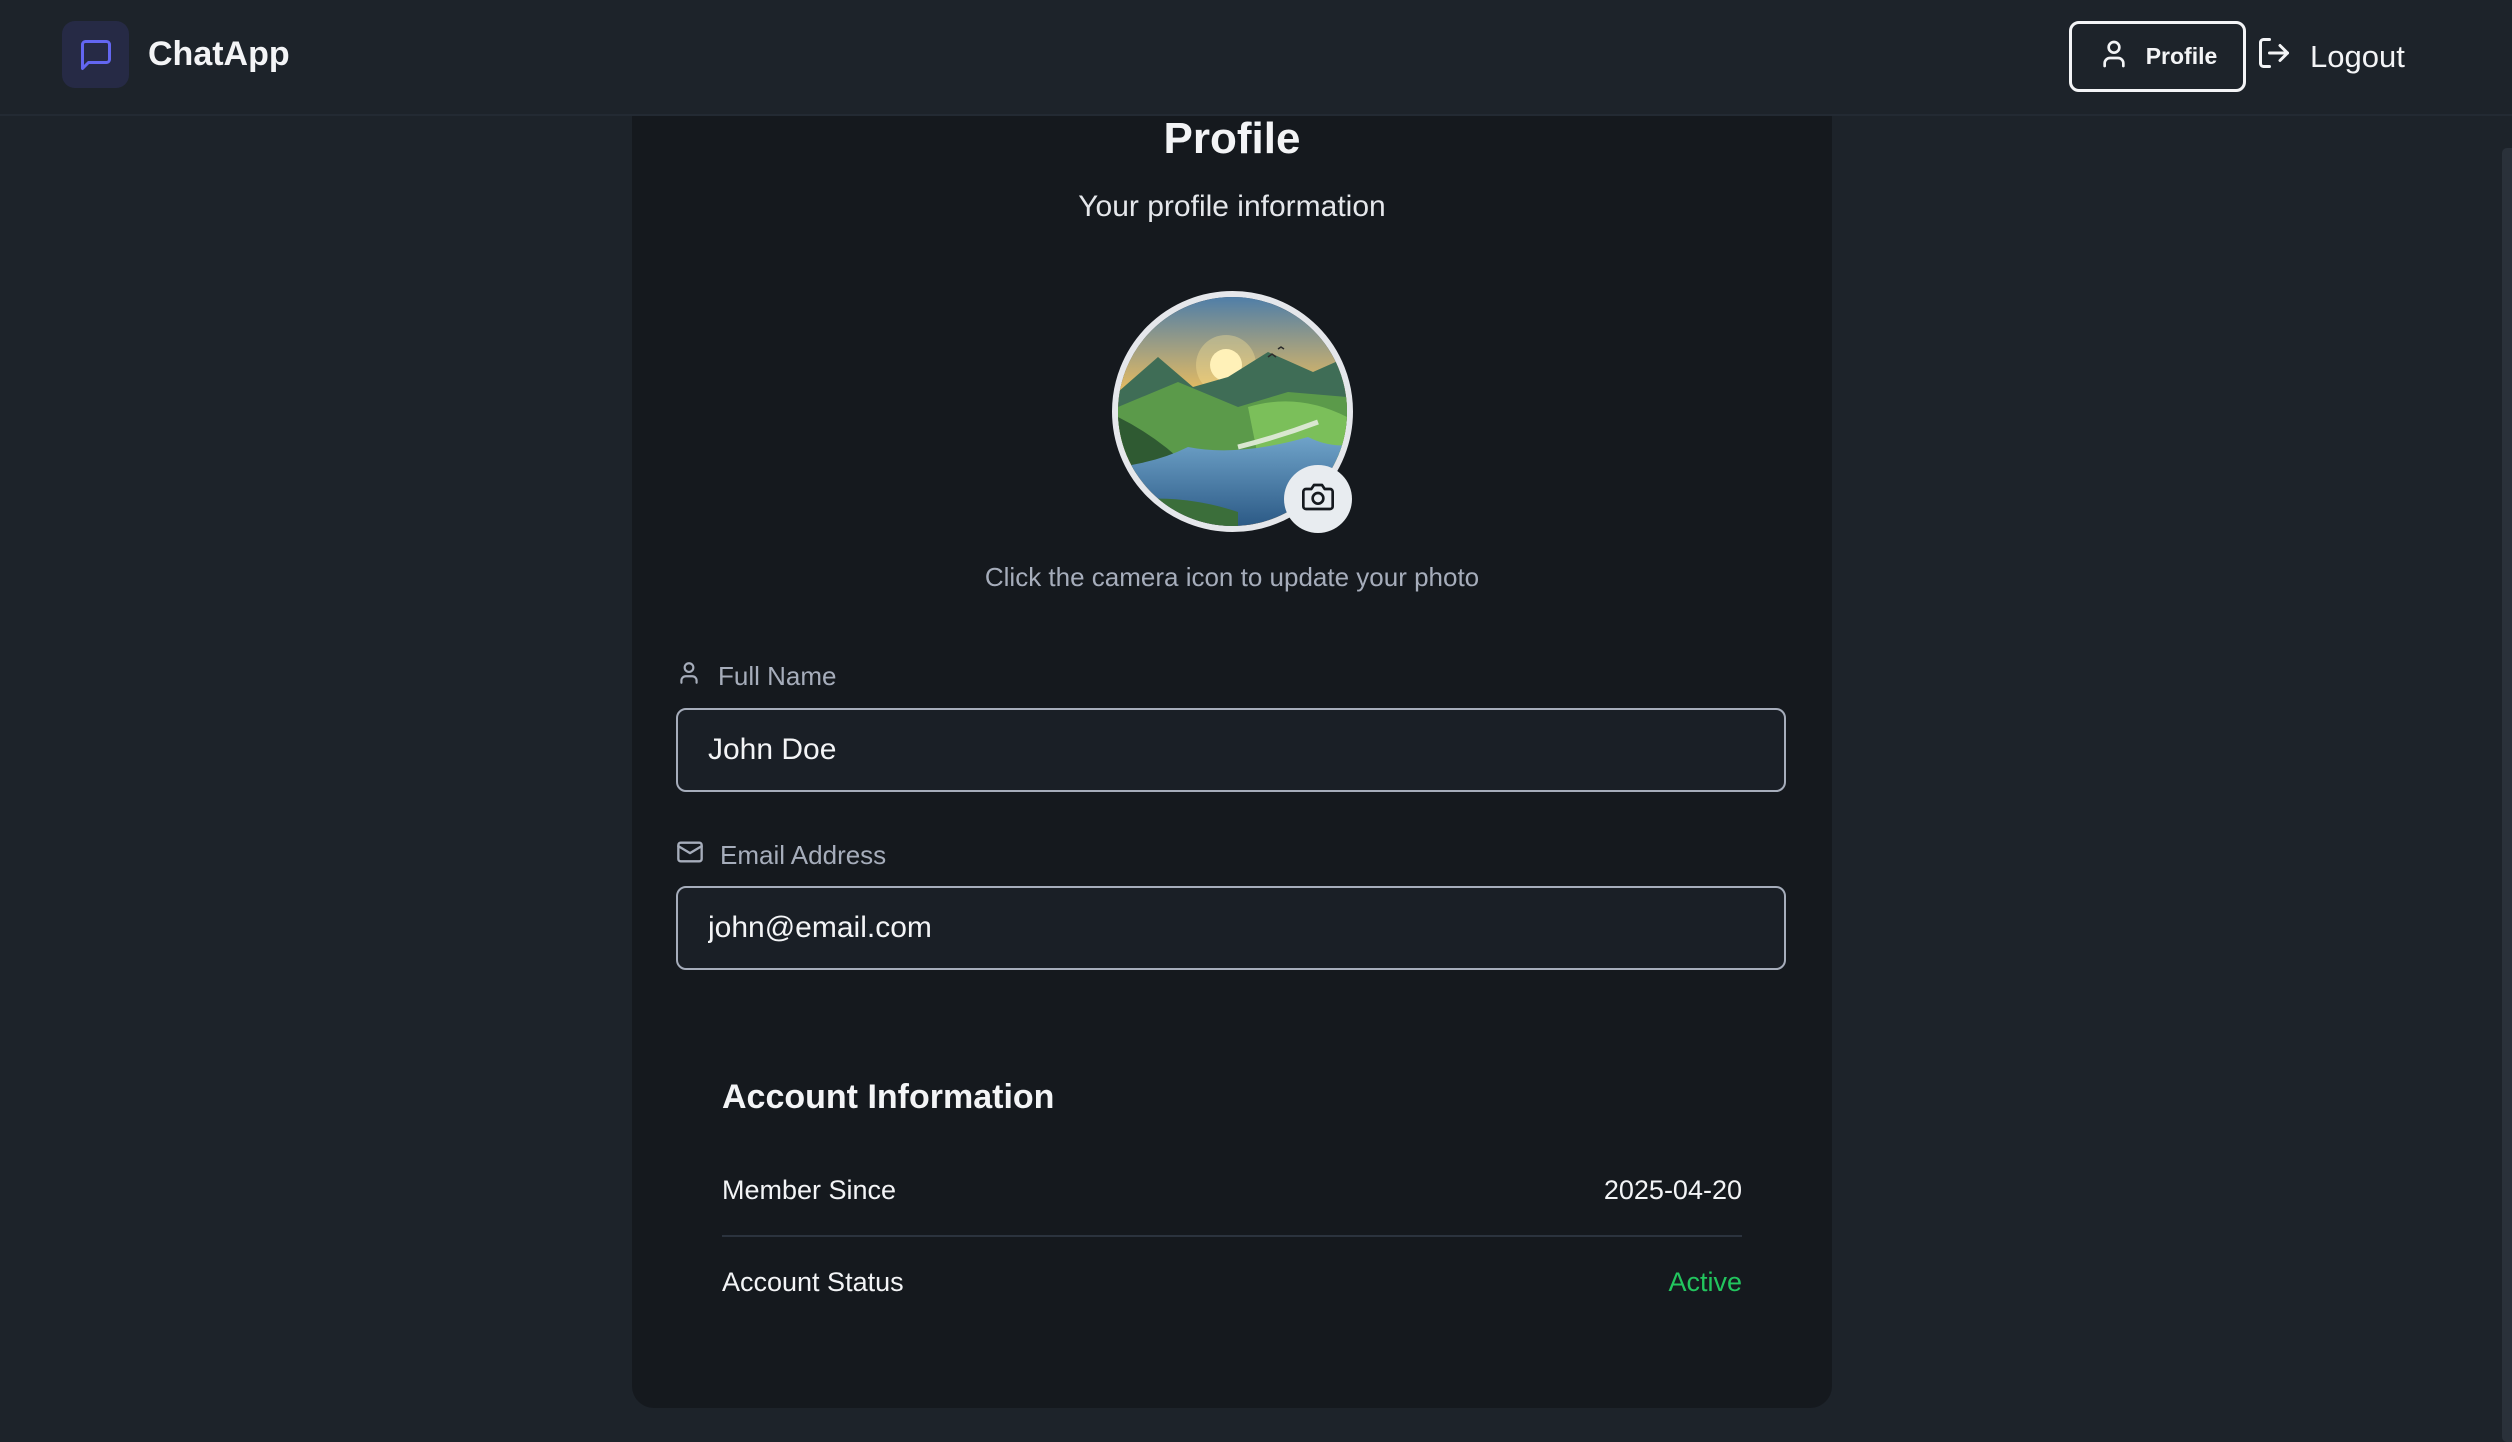  What do you see at coordinates (1232, 1282) in the screenshot?
I see `account-status-row: Account Status Active` at bounding box center [1232, 1282].